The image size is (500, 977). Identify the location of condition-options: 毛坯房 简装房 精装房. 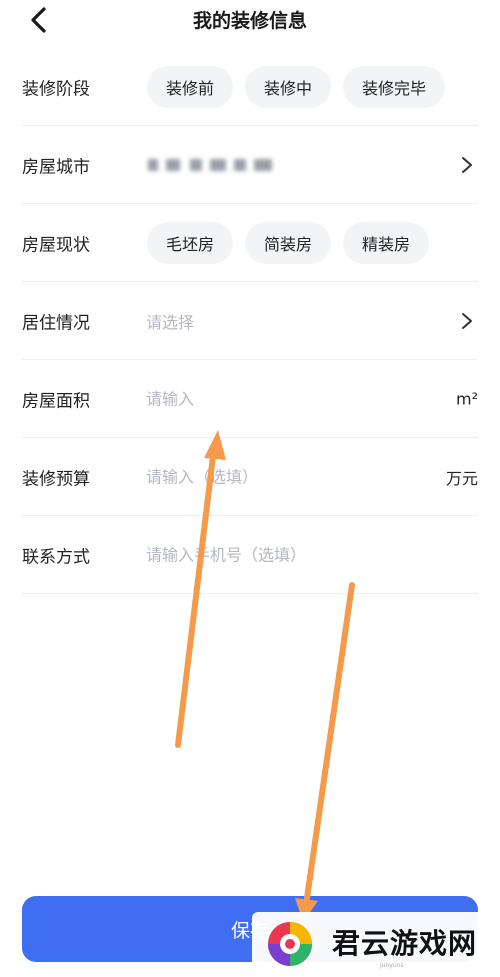
(288, 242).